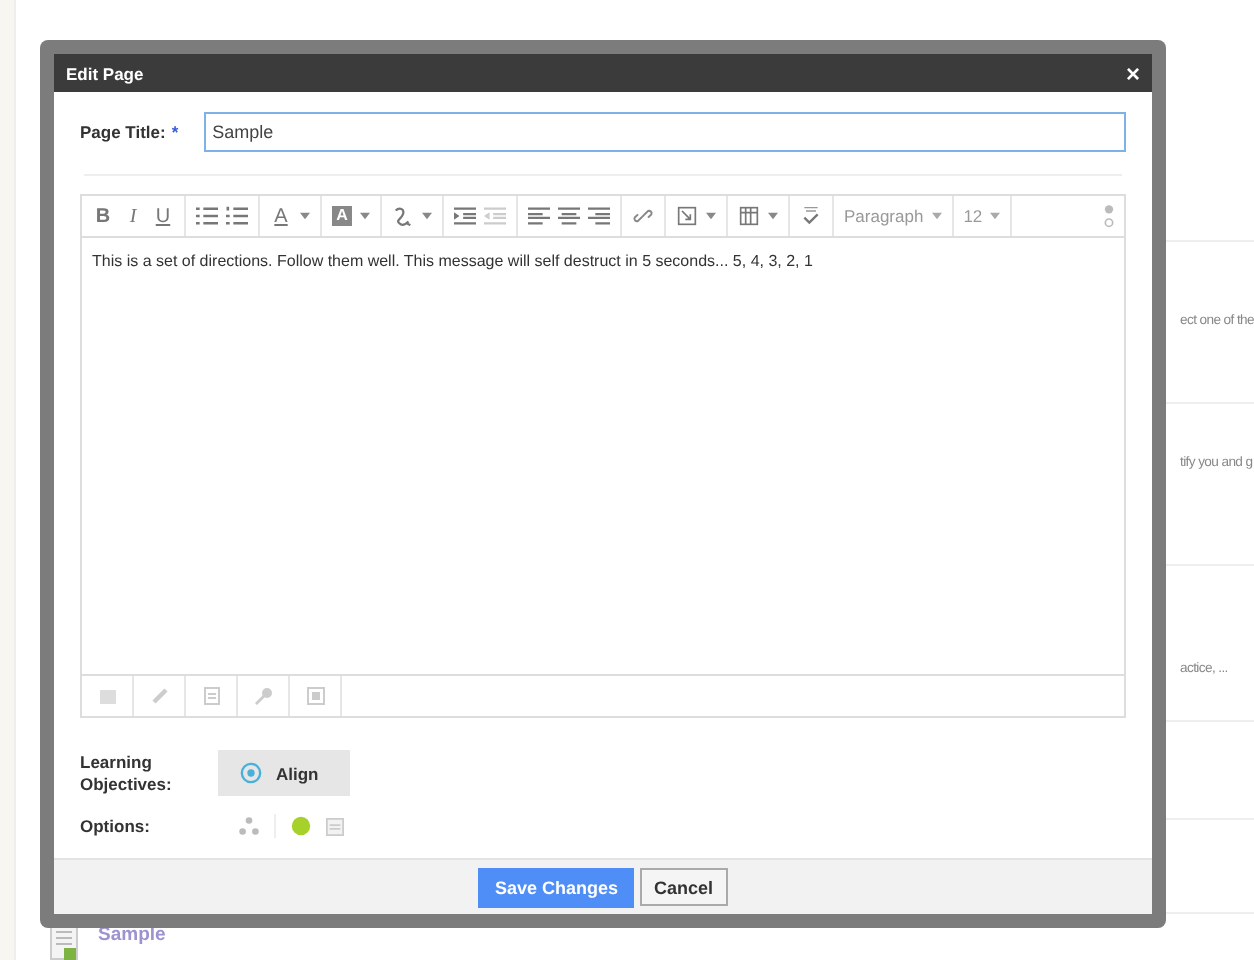  I want to click on italic-button: I, so click(133, 216).